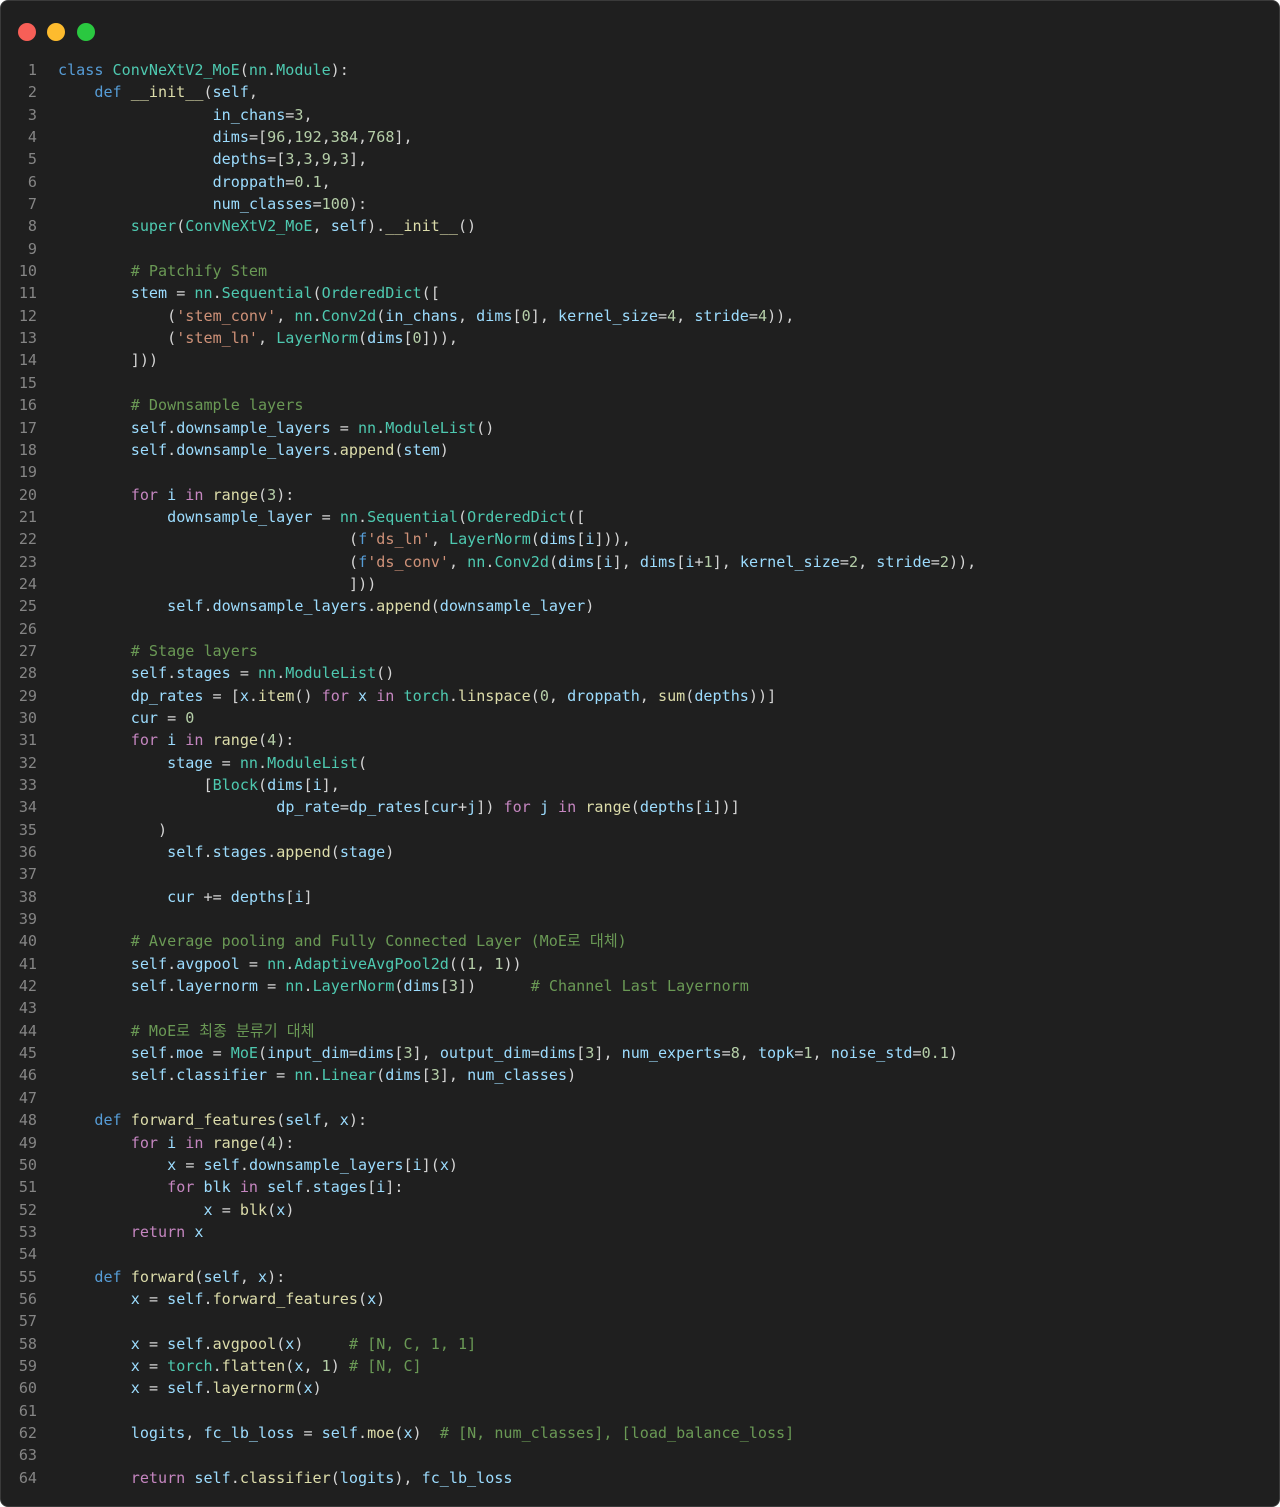 This screenshot has height=1507, width=1280. Describe the element at coordinates (32, 92) in the screenshot. I see `line-number: 2` at that location.